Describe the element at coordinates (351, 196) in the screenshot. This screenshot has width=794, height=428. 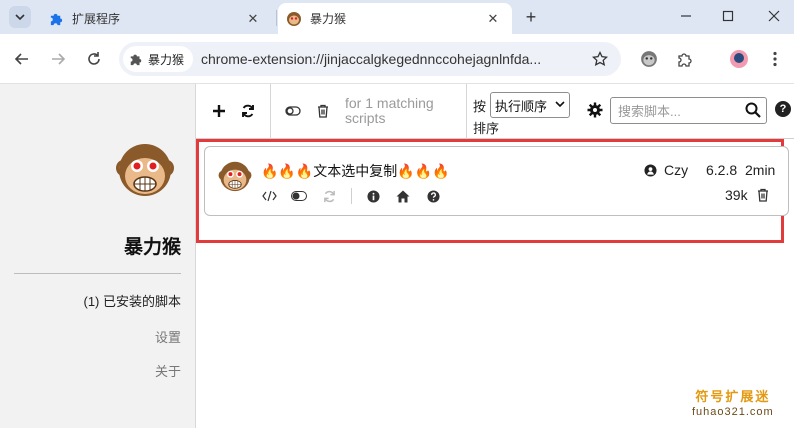
I see `actions-divider` at that location.